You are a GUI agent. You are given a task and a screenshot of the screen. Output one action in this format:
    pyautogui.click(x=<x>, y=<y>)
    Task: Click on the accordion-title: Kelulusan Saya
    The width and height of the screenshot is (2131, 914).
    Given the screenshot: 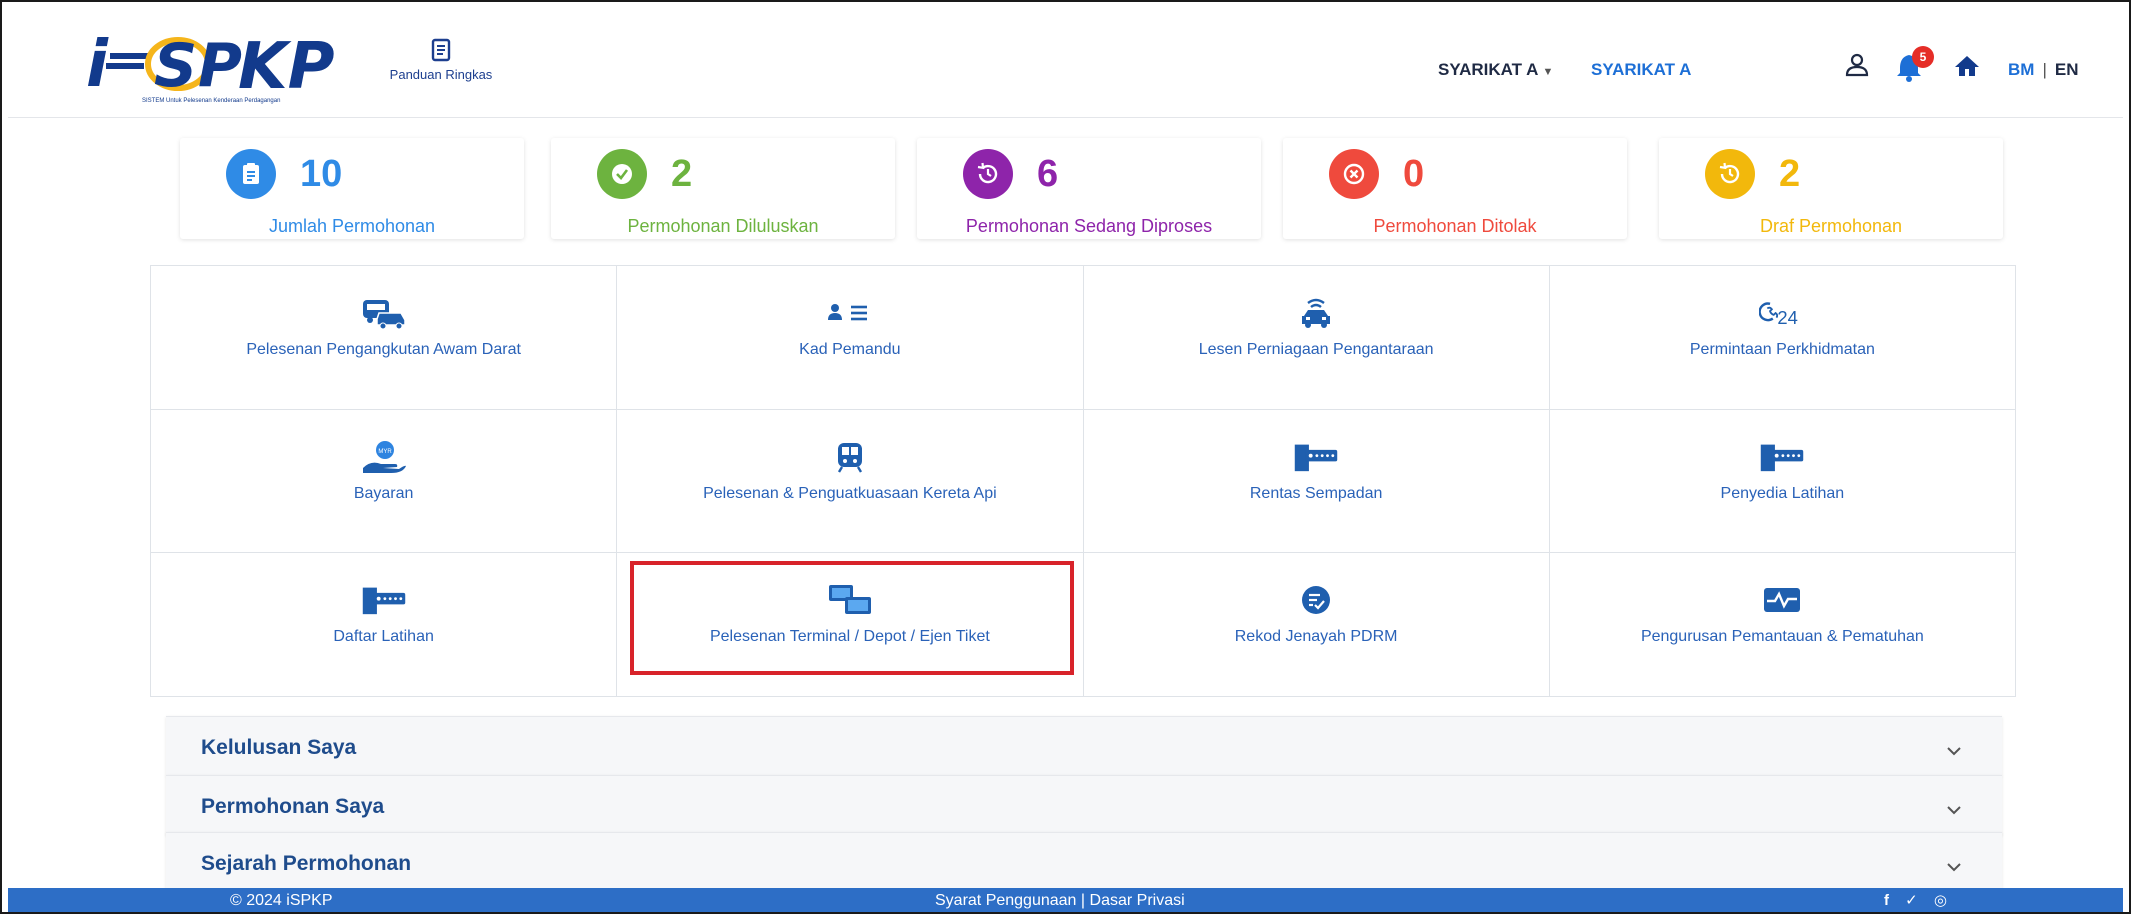 What is the action you would take?
    pyautogui.click(x=279, y=747)
    